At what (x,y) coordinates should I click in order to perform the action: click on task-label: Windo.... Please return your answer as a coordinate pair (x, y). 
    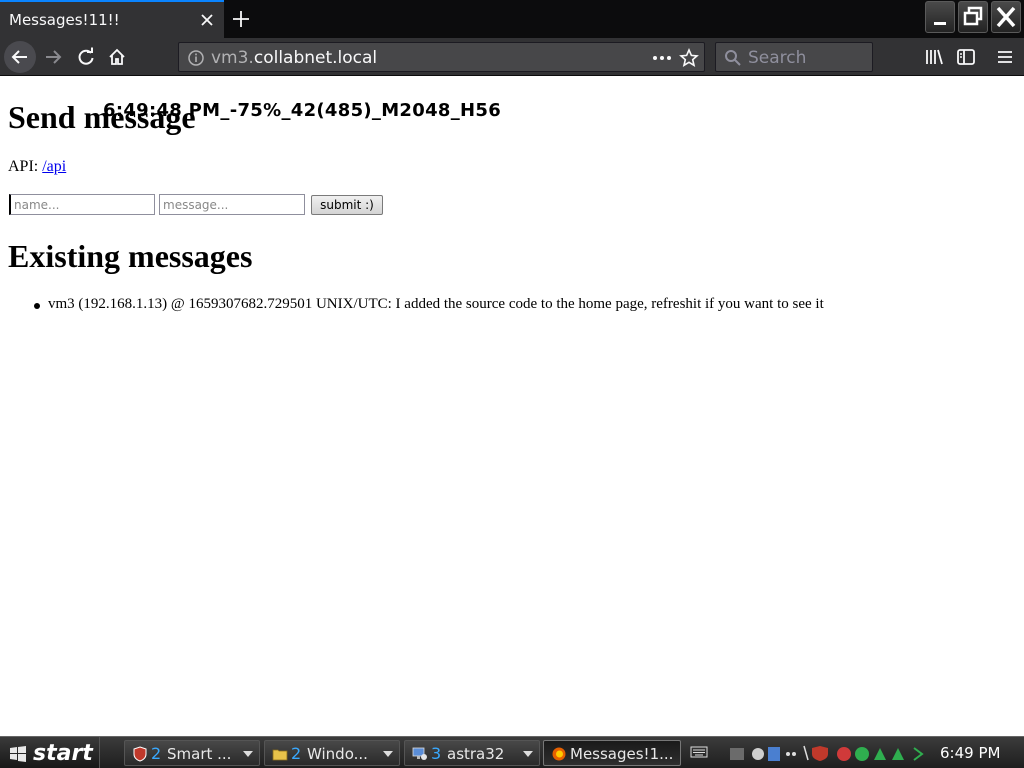
    Looking at the image, I should click on (337, 754).